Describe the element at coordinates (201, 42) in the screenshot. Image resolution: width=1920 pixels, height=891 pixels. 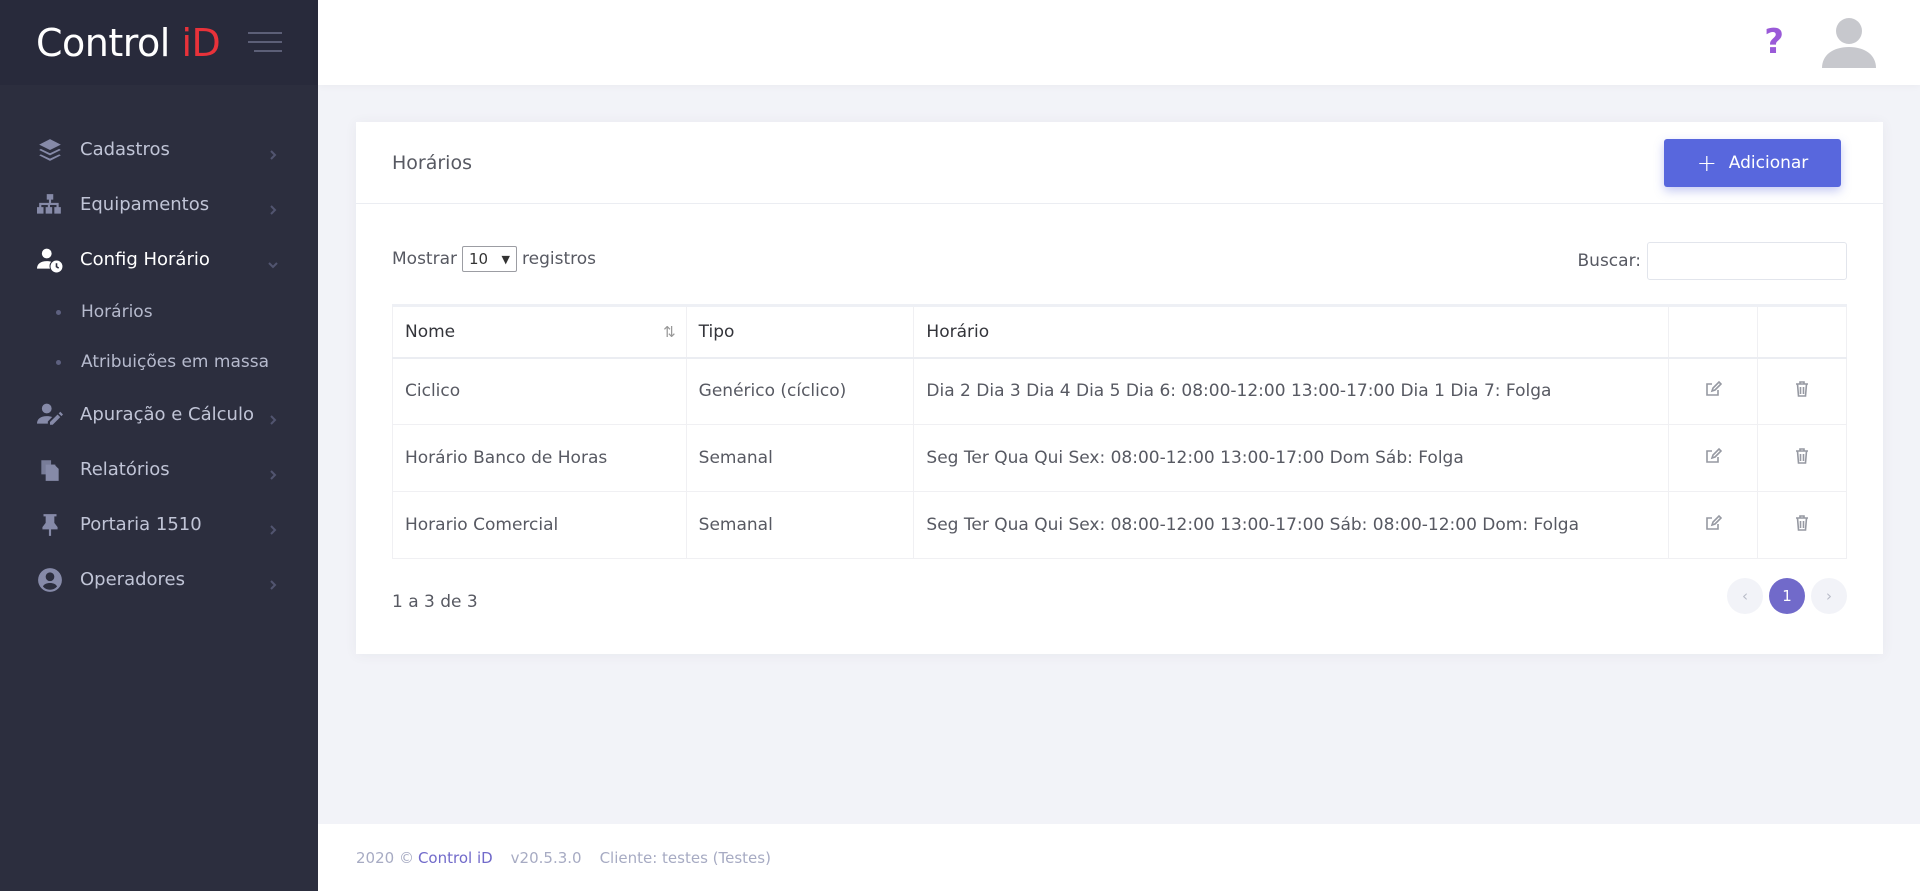
I see `logo-accent: iD` at that location.